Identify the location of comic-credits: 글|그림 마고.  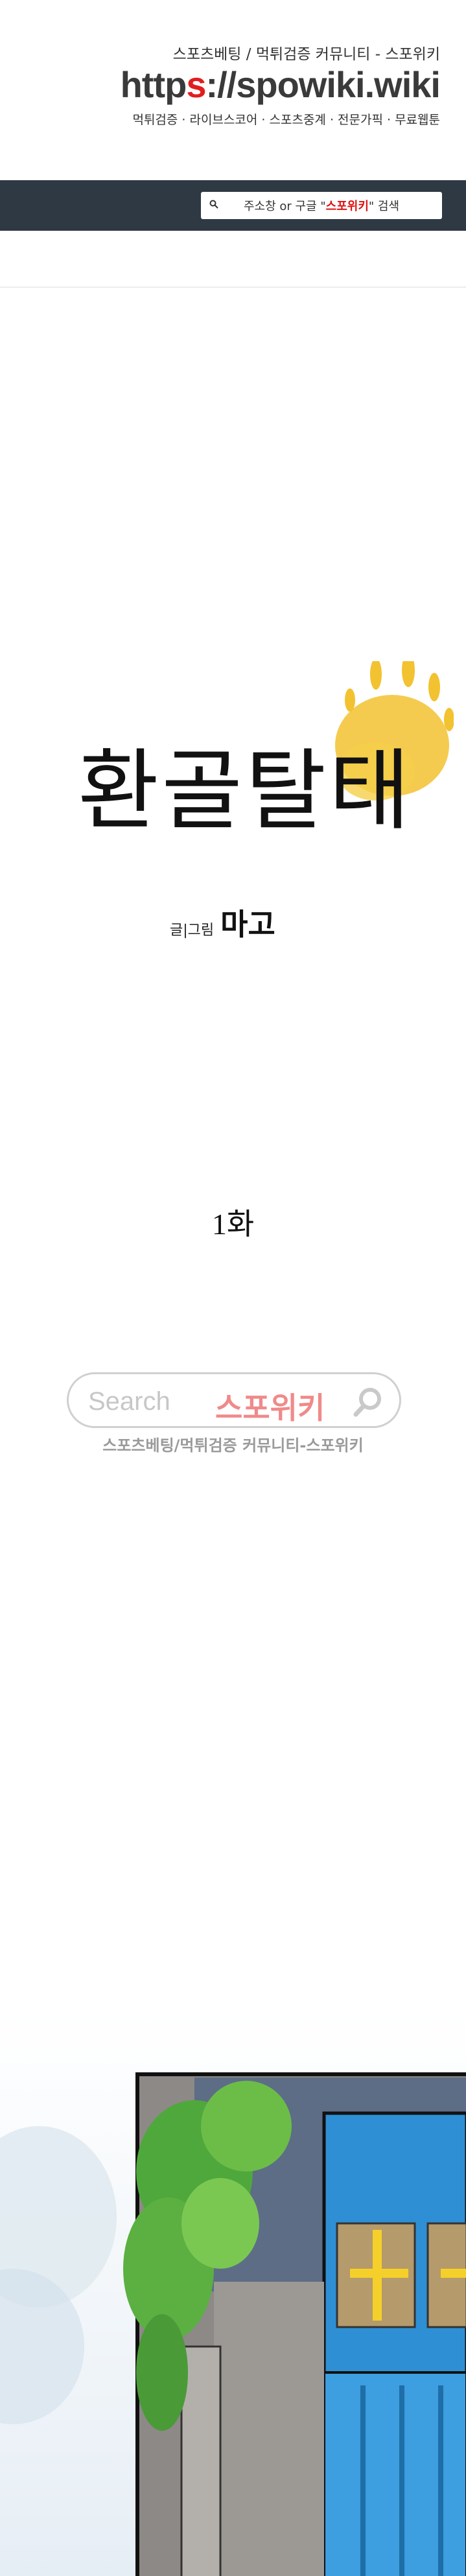
(222, 922).